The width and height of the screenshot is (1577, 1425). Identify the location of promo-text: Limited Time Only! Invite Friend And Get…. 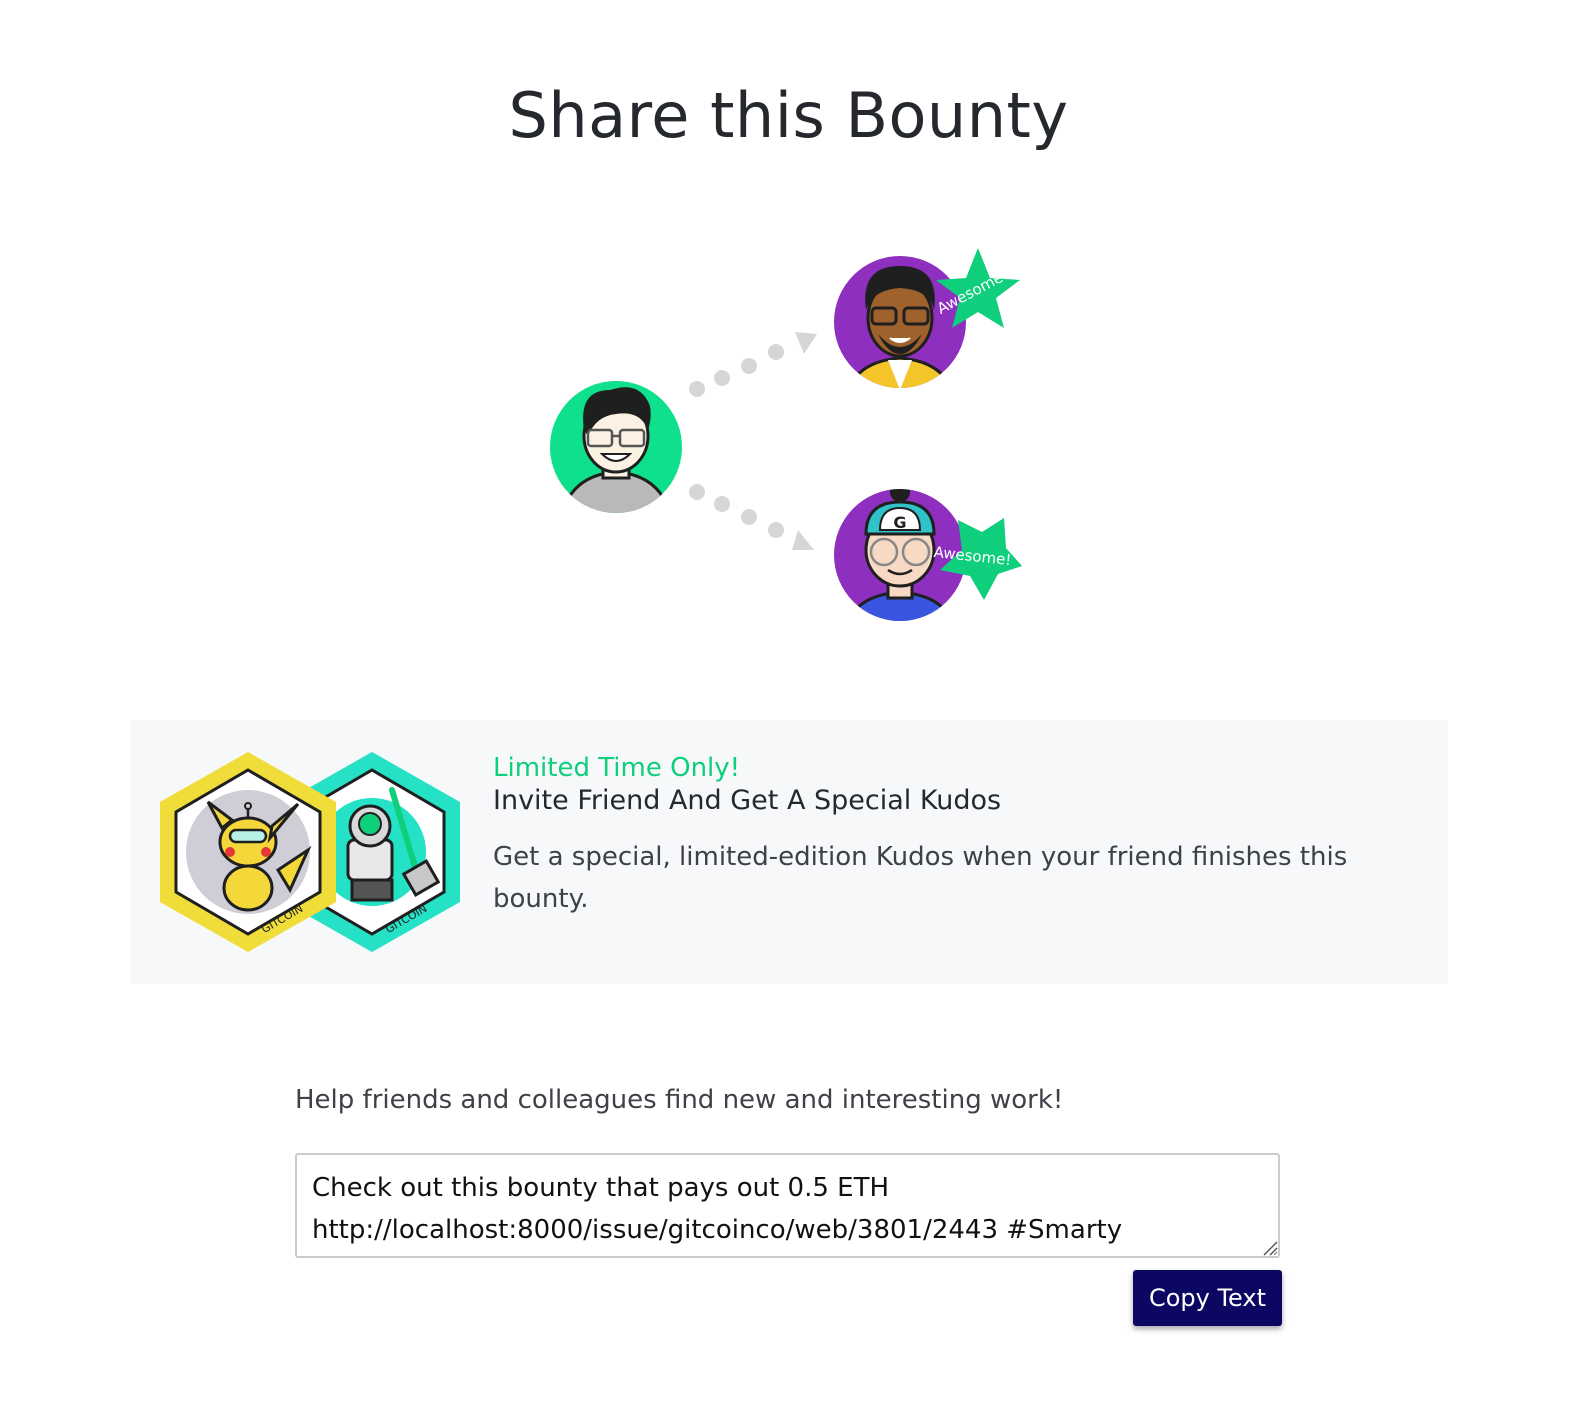
(933, 836).